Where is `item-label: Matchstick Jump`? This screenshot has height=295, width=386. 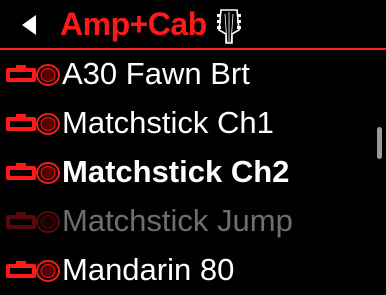
item-label: Matchstick Jump is located at coordinates (177, 220).